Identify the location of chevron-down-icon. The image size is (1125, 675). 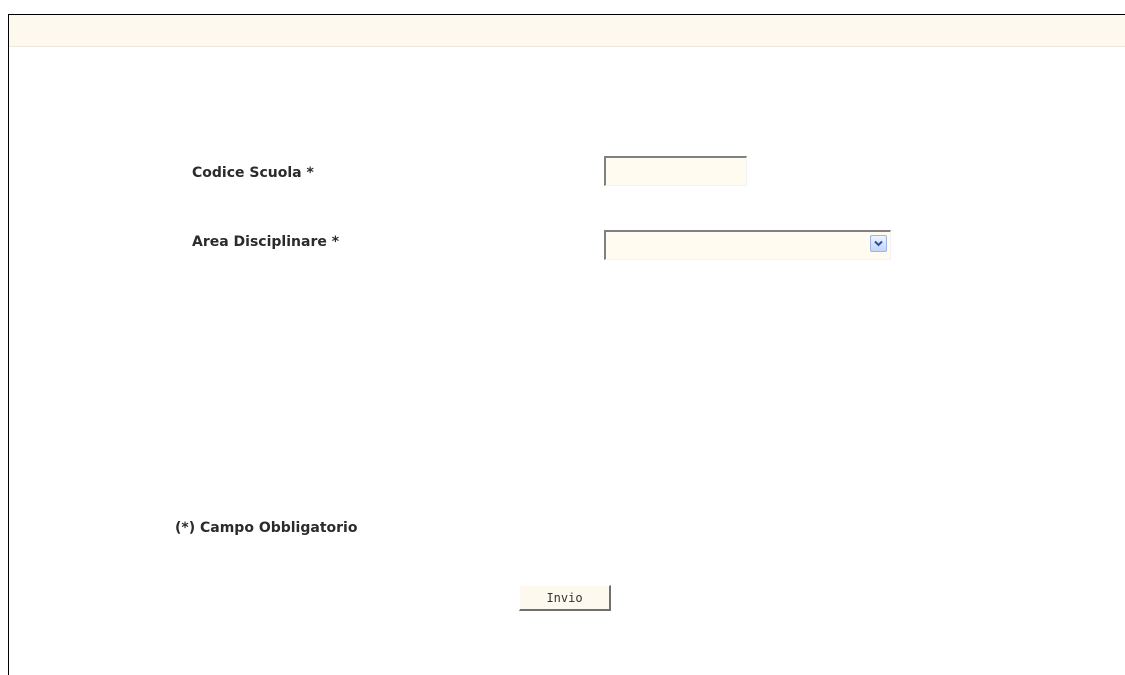
(878, 243).